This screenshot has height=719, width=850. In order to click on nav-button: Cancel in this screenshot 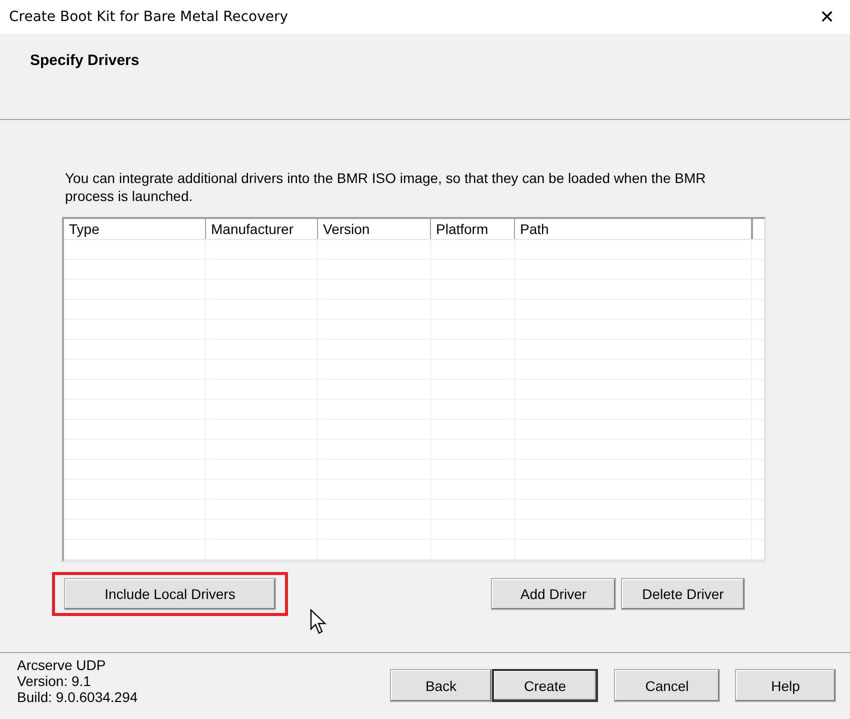, I will do `click(667, 685)`.